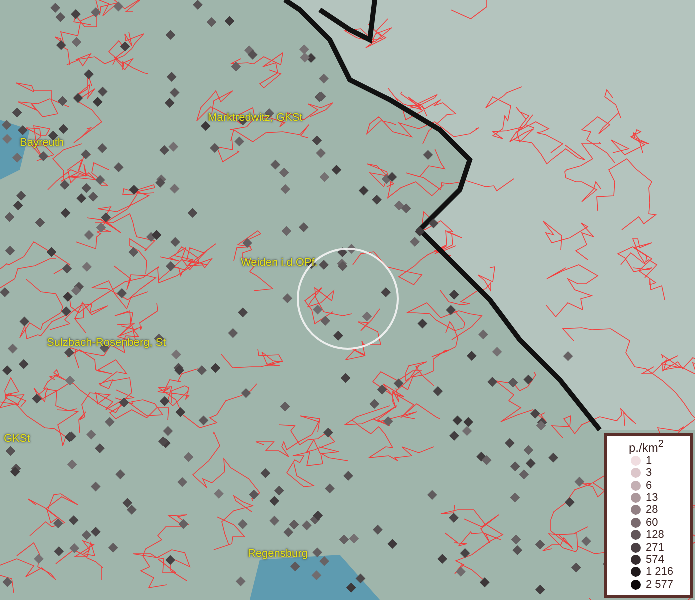 This screenshot has width=695, height=600. What do you see at coordinates (17, 439) in the screenshot?
I see `place-label: GKSt` at bounding box center [17, 439].